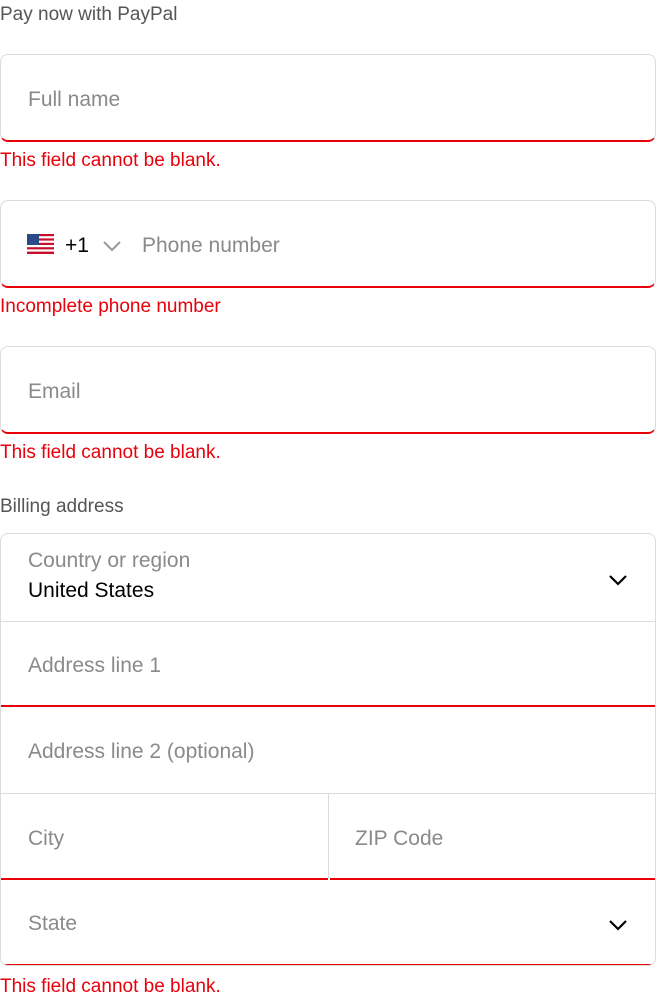 The height and width of the screenshot is (1000, 658). What do you see at coordinates (110, 986) in the screenshot?
I see `billing-error: This field cannot be blank.` at bounding box center [110, 986].